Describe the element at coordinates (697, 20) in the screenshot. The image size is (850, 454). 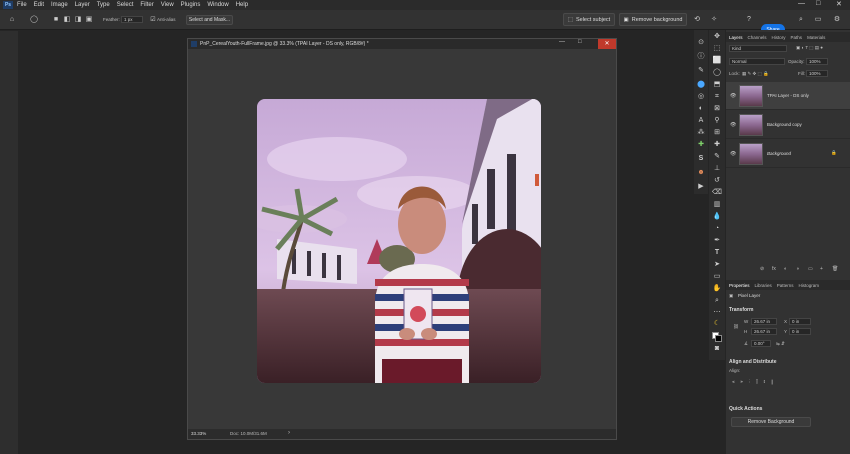
I see `adjust-icon: ⟲` at that location.